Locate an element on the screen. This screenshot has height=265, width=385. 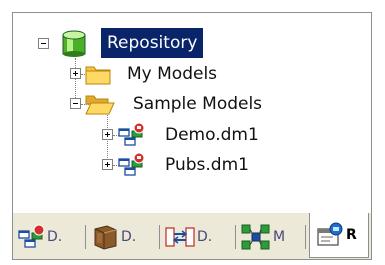
tab-data-dictionary: D. is located at coordinates (113, 237).